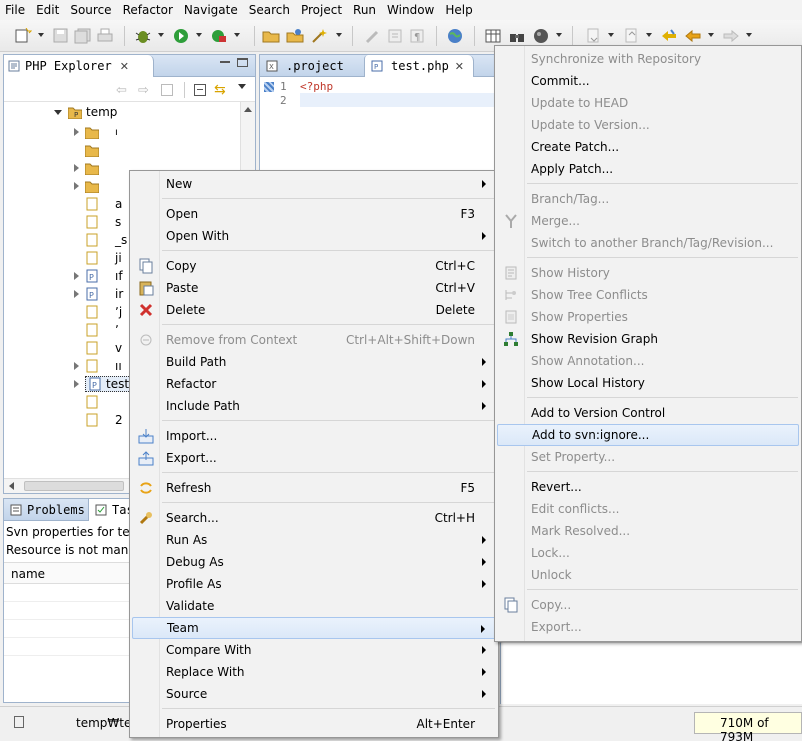 The width and height of the screenshot is (802, 741). Describe the element at coordinates (322, 10) in the screenshot. I see `menu-project: Project` at that location.